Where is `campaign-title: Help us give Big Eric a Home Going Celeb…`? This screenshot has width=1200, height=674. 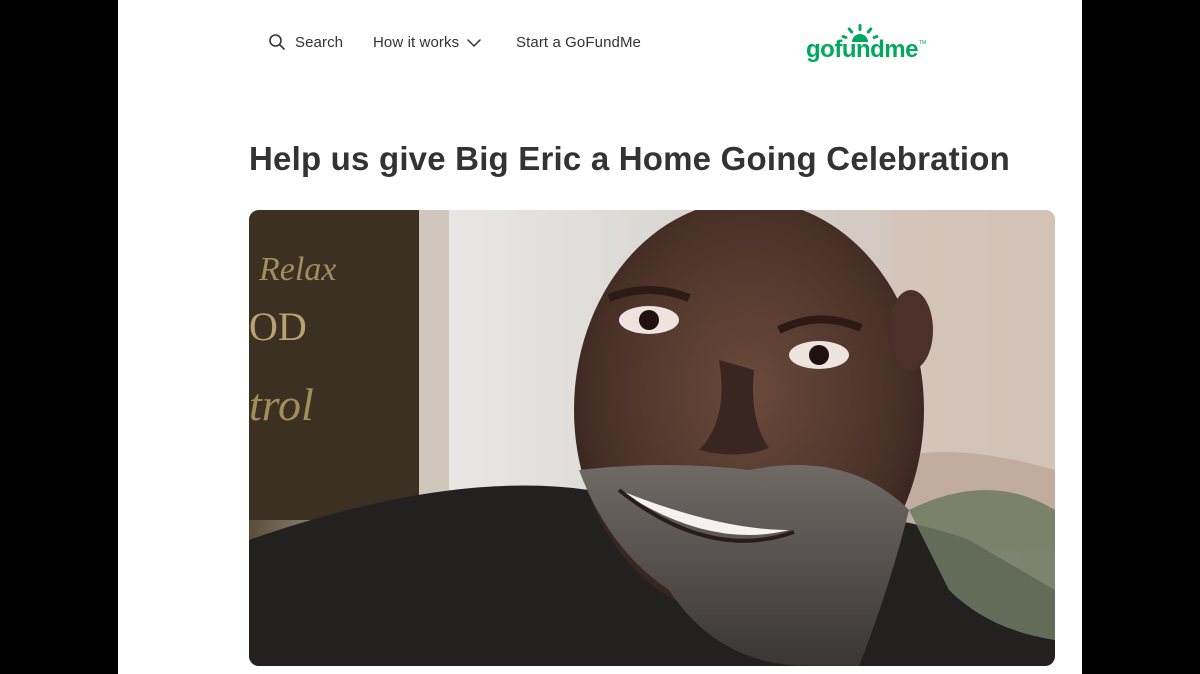
campaign-title: Help us give Big Eric a Home Going Celeb… is located at coordinates (630, 158).